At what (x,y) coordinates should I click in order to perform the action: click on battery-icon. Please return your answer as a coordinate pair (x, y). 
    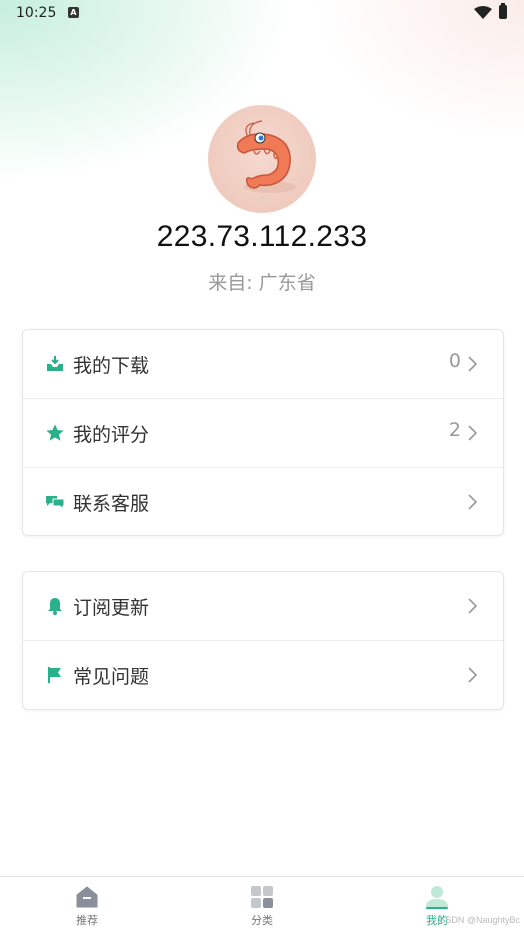
    Looking at the image, I should click on (503, 11).